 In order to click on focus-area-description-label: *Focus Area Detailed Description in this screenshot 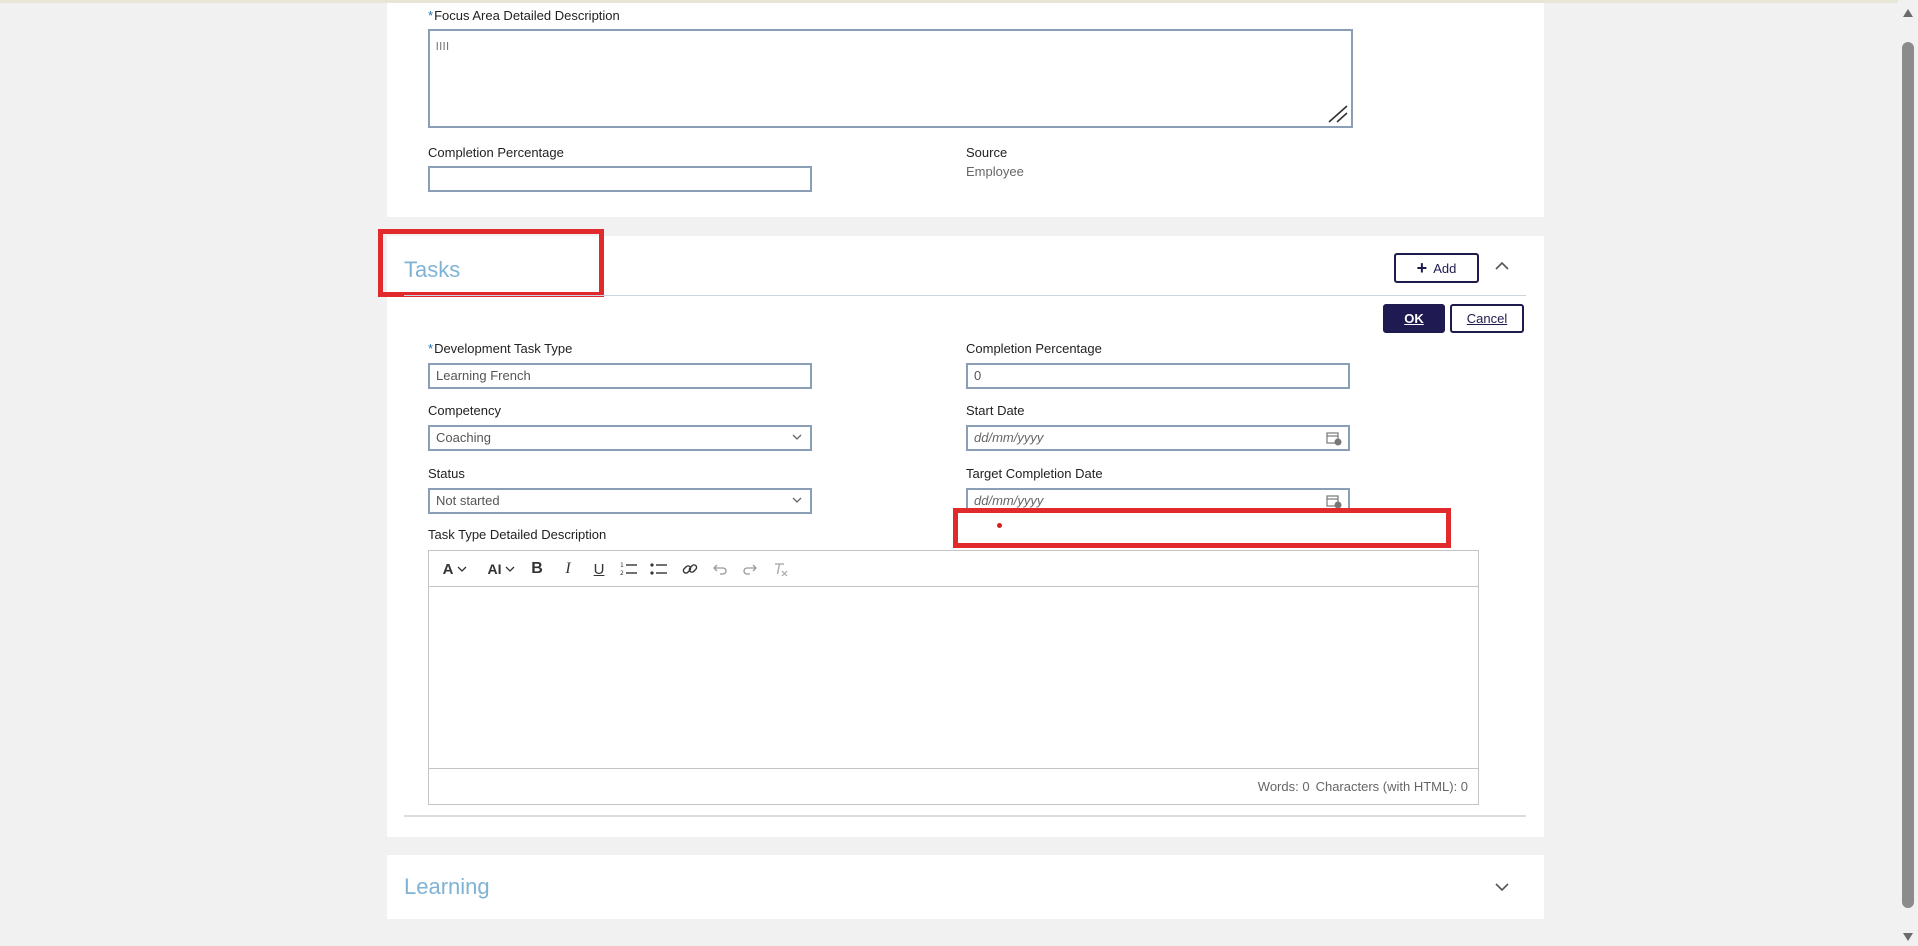, I will do `click(524, 15)`.